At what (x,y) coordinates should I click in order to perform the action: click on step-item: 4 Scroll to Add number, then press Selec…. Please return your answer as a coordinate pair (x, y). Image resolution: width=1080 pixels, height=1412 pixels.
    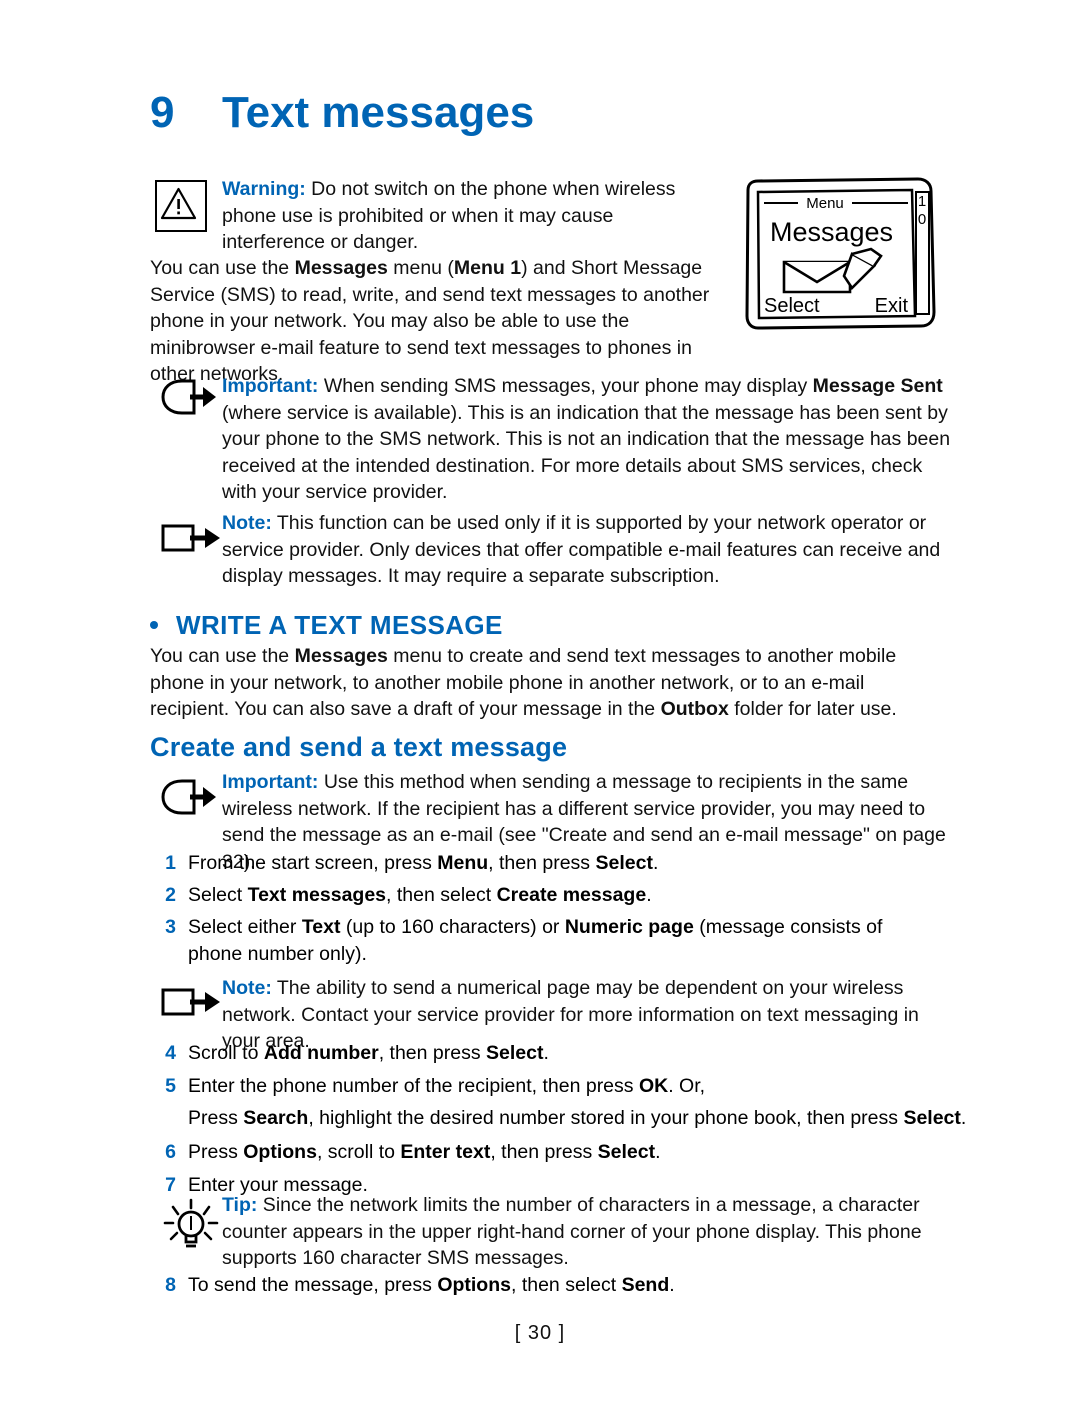
    Looking at the image, I should click on (545, 1053).